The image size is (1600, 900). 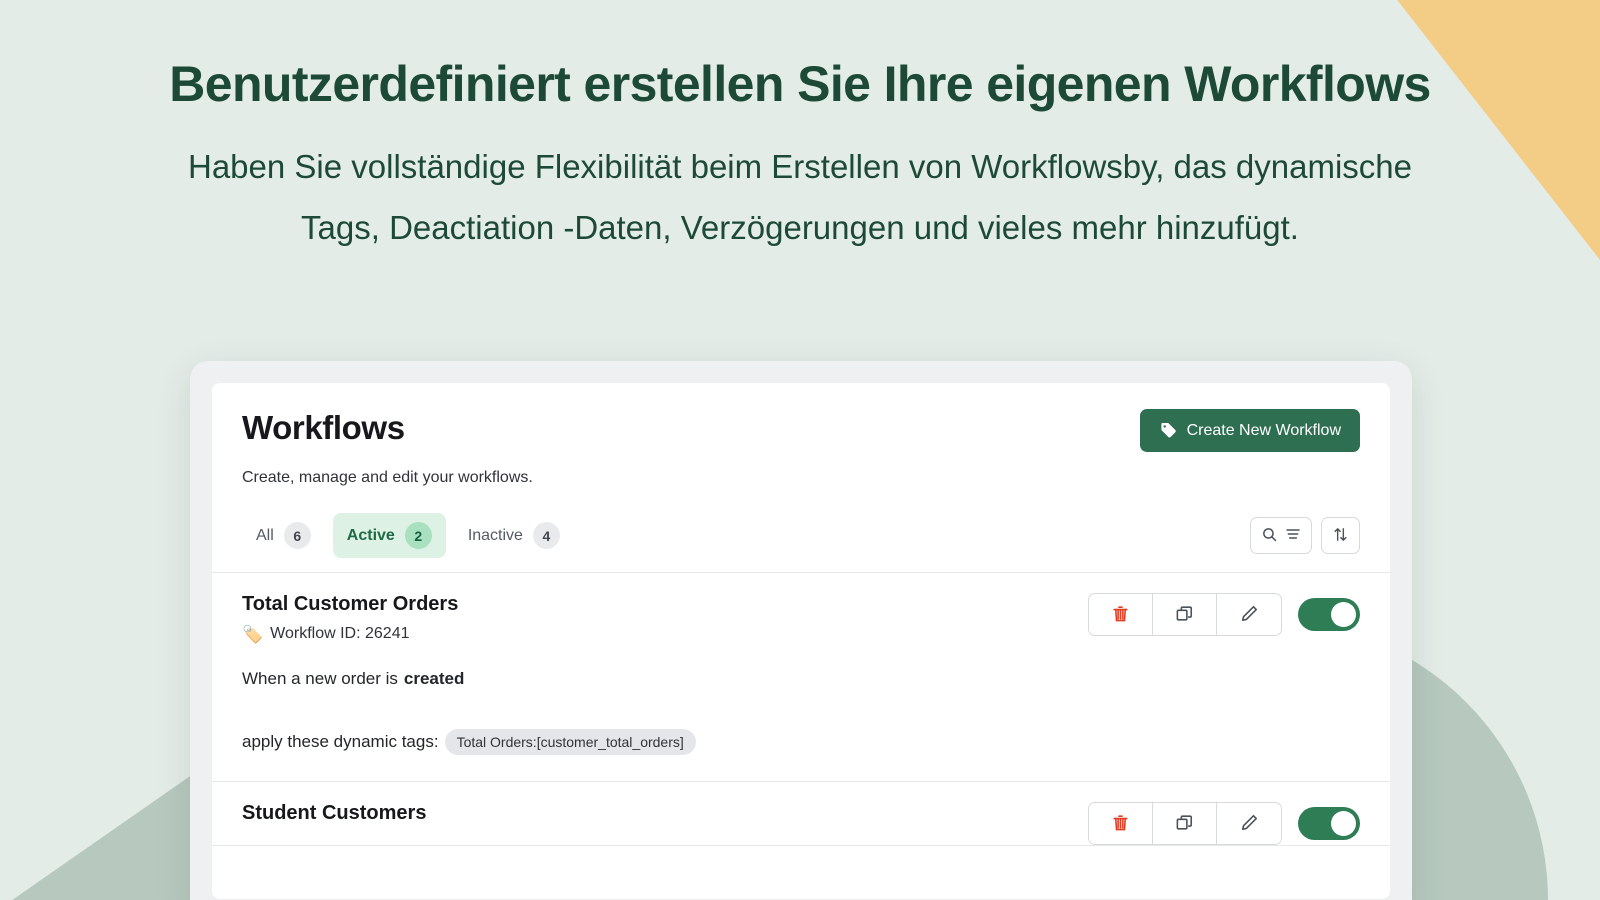 I want to click on workflow-row: Student Customers, so click(x=801, y=814).